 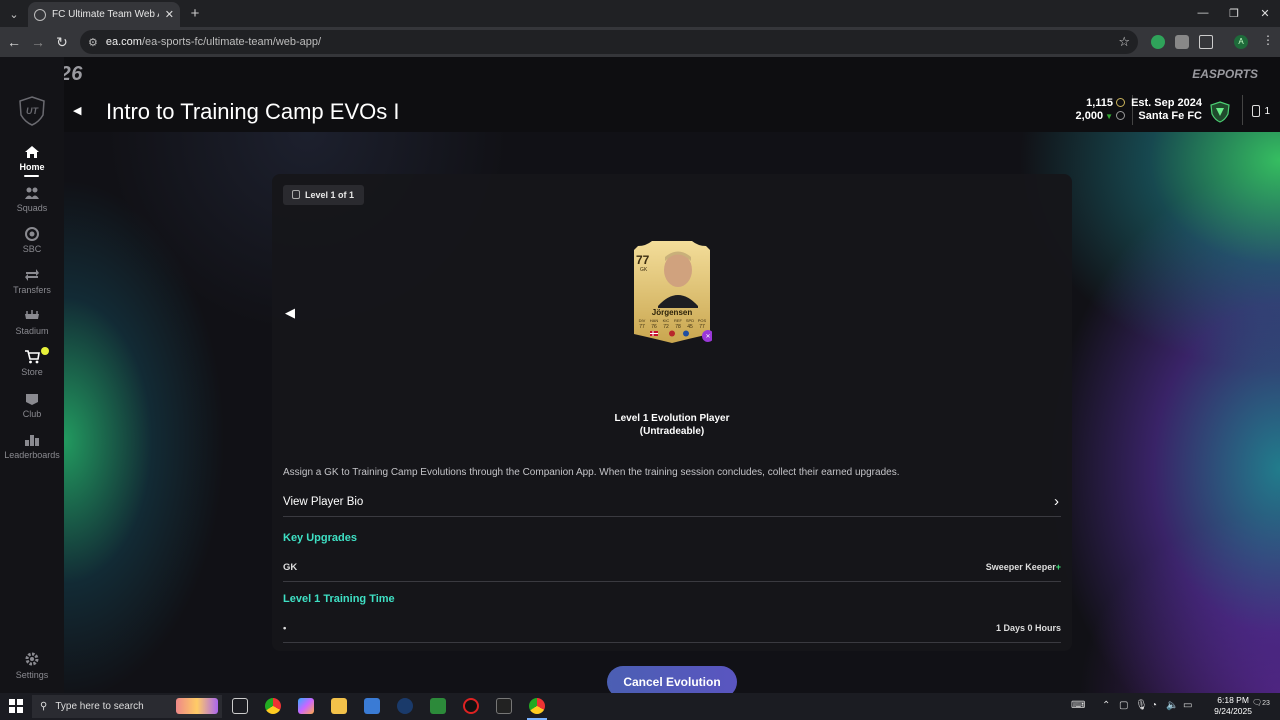 I want to click on microphone-icon: 🎙, so click(x=1141, y=705).